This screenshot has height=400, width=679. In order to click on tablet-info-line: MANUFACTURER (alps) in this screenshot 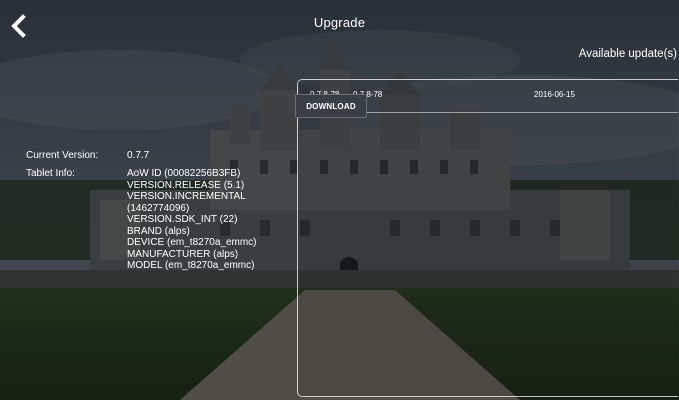, I will do `click(183, 254)`.